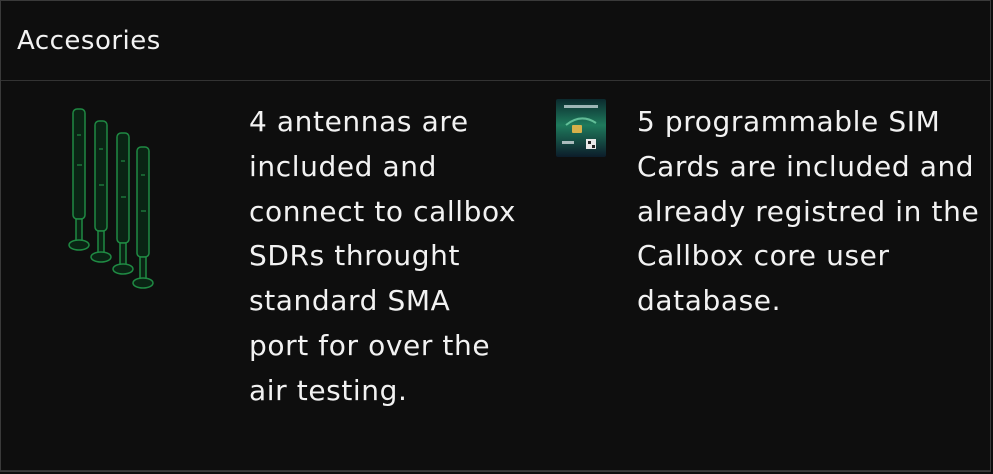 This screenshot has height=474, width=993. Describe the element at coordinates (89, 40) in the screenshot. I see `panel-title: Accesories` at that location.